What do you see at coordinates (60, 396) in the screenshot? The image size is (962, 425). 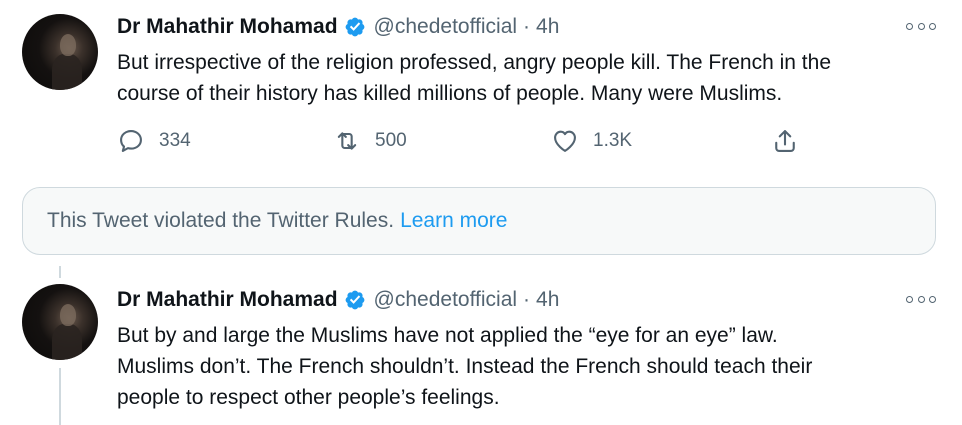 I see `thread-line` at bounding box center [60, 396].